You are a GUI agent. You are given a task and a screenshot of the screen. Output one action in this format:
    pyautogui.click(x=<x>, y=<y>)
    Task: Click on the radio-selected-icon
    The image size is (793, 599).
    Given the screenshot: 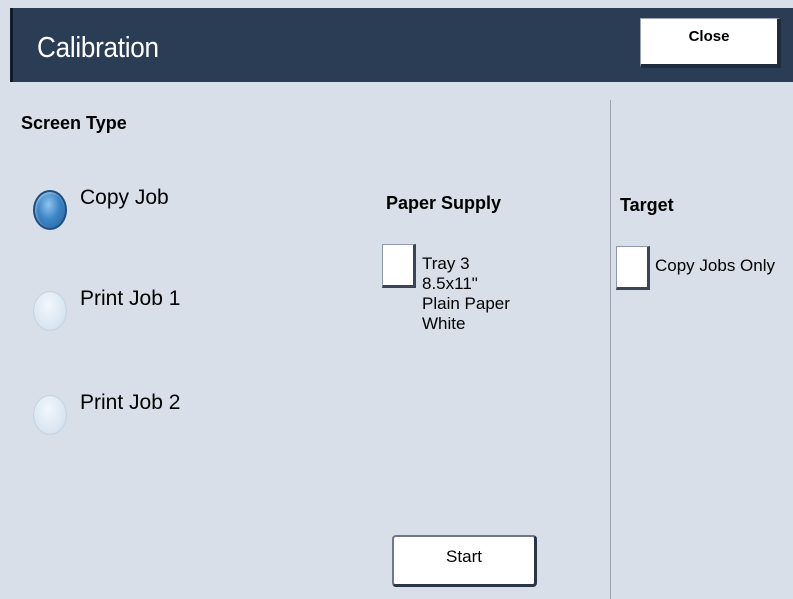 What is the action you would take?
    pyautogui.click(x=50, y=210)
    